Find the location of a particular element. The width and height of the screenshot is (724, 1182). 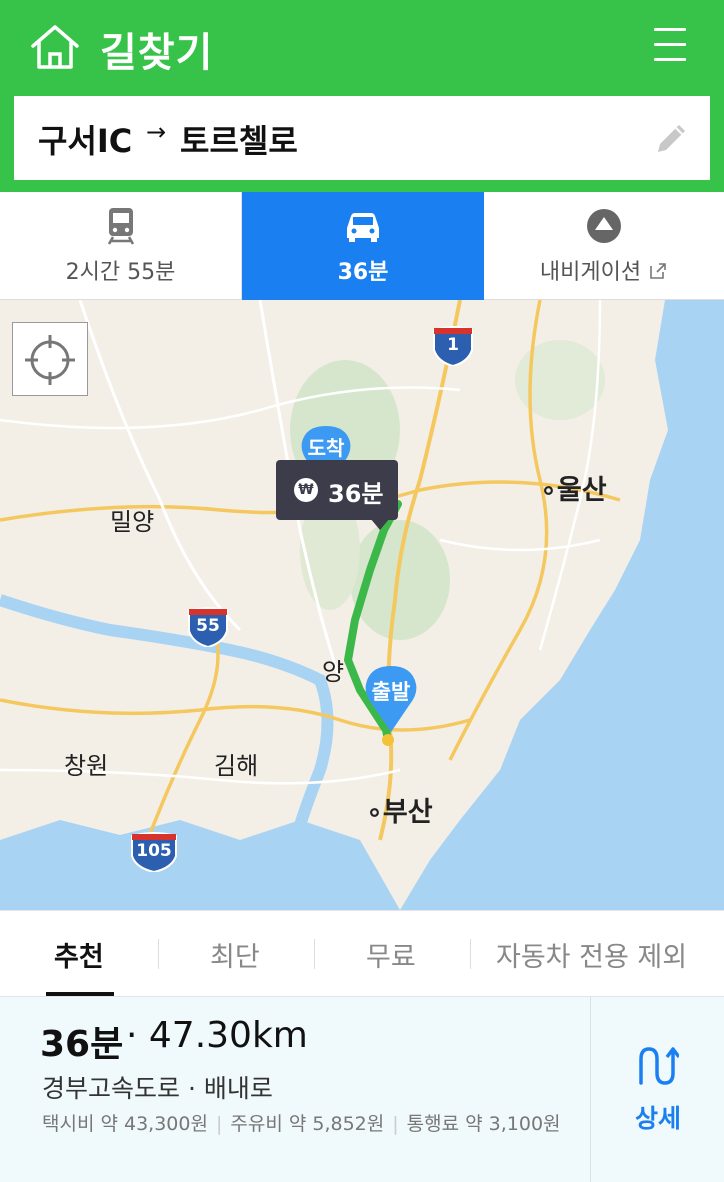

crosshair-icon is located at coordinates (50, 360).